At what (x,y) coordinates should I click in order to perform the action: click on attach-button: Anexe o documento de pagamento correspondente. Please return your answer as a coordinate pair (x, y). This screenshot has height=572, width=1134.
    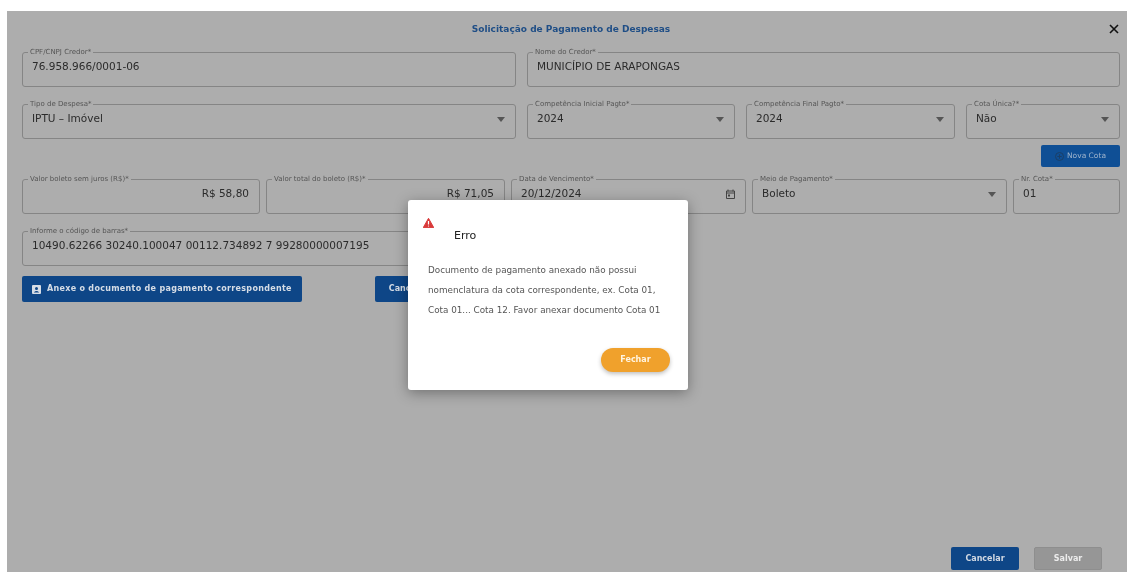
    Looking at the image, I should click on (162, 289).